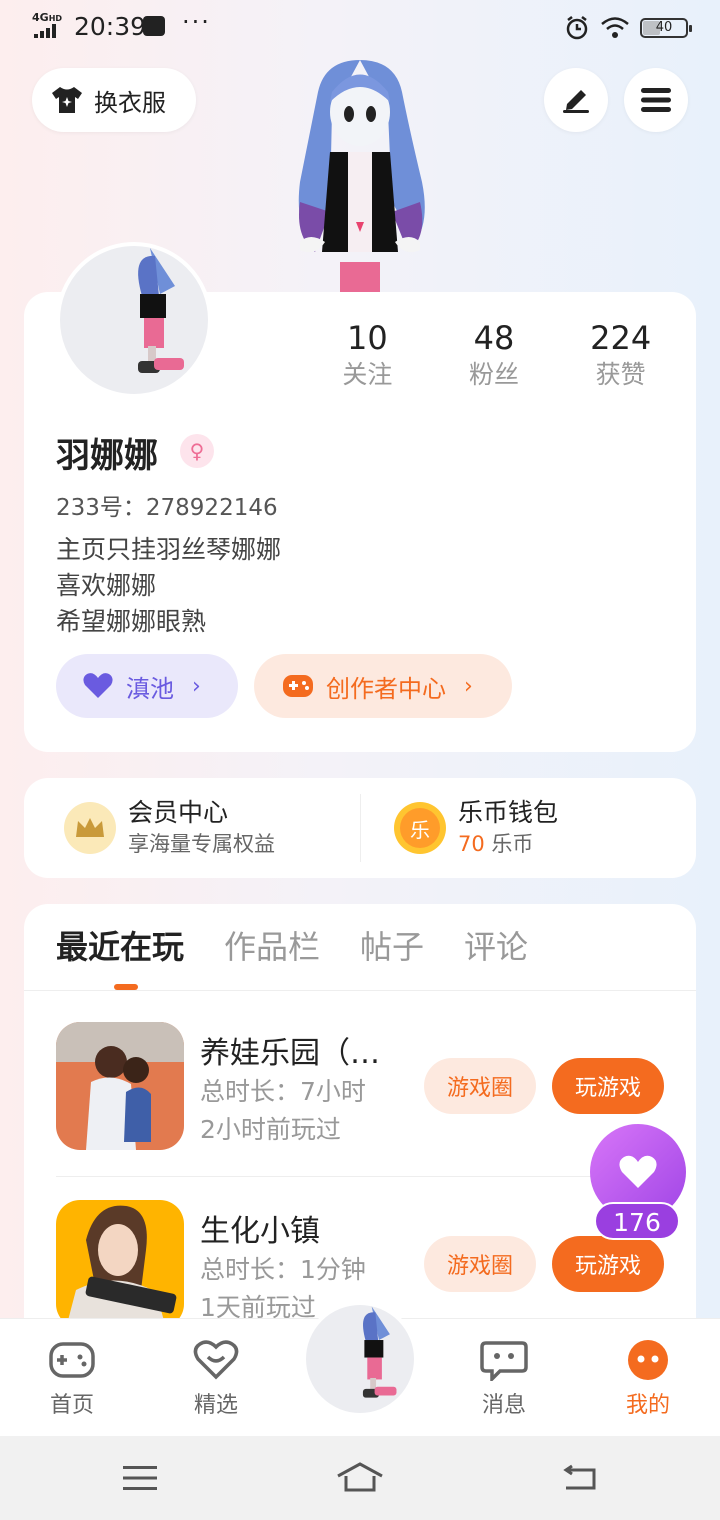  What do you see at coordinates (620, 374) in the screenshot?
I see `likes-label: 获赞` at bounding box center [620, 374].